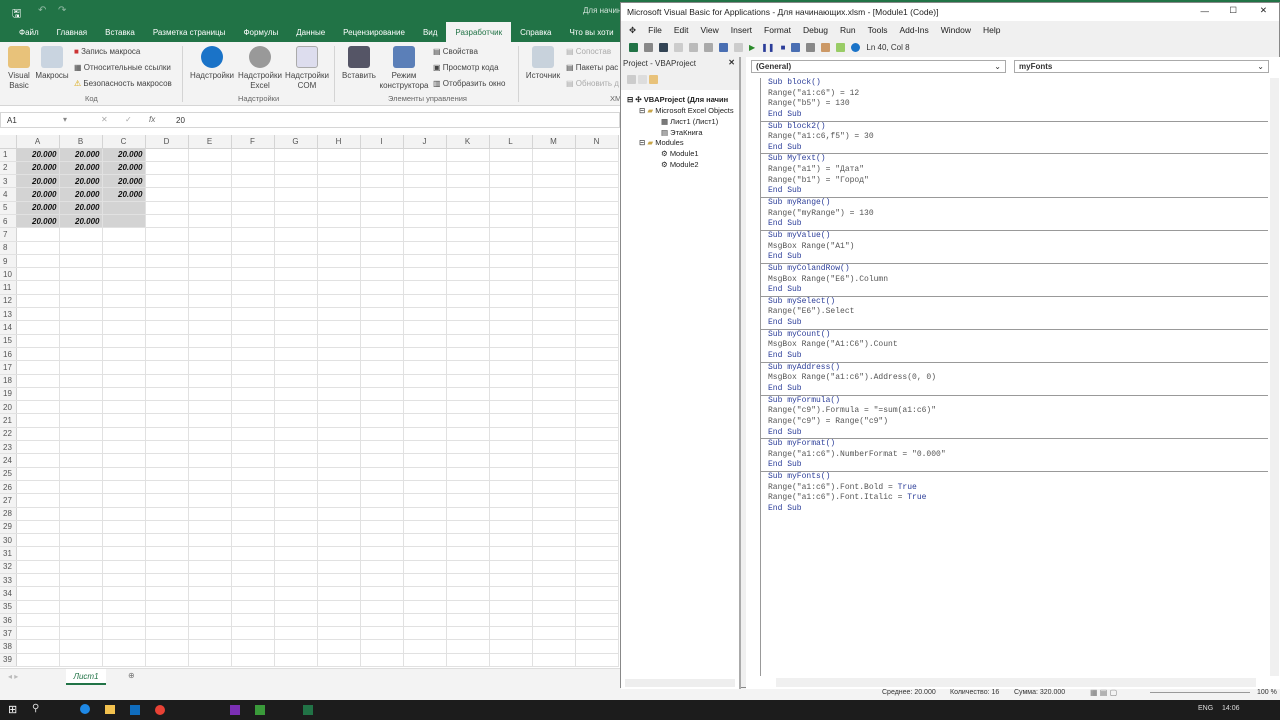 This screenshot has height=720, width=1280. Describe the element at coordinates (339, 460) in the screenshot. I see `cell-H24` at that location.